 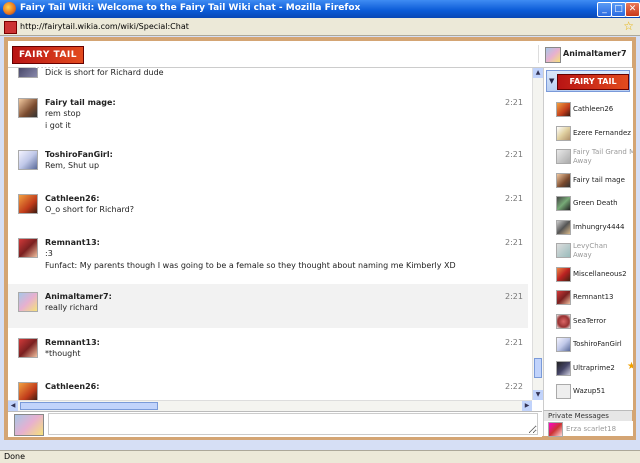 What do you see at coordinates (603, 152) in the screenshot?
I see `user-name: Fairy Tail Grand M` at bounding box center [603, 152].